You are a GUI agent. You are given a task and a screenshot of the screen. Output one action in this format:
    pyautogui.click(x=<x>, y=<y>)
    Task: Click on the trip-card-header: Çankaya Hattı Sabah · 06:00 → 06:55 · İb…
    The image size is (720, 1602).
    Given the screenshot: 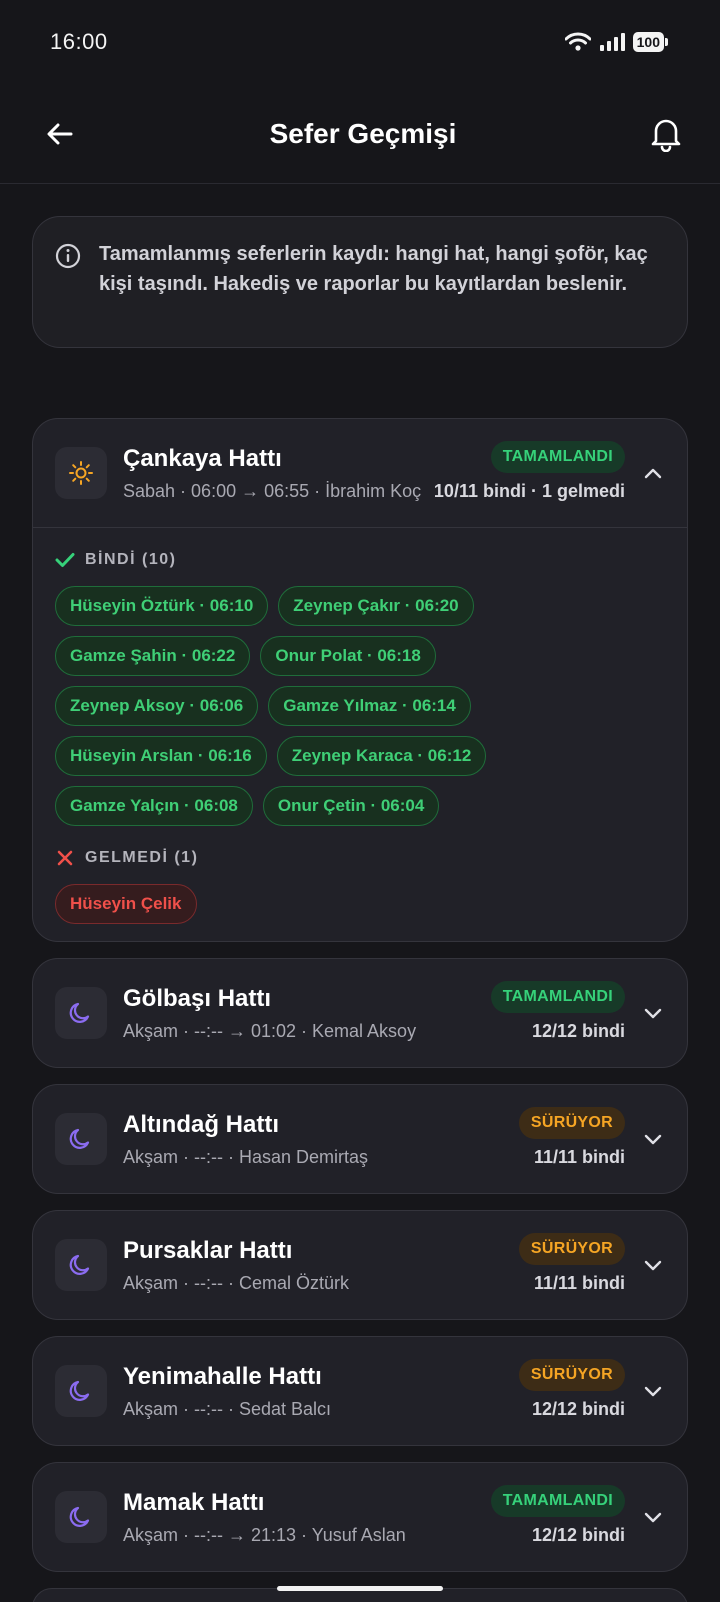 What is the action you would take?
    pyautogui.click(x=360, y=473)
    